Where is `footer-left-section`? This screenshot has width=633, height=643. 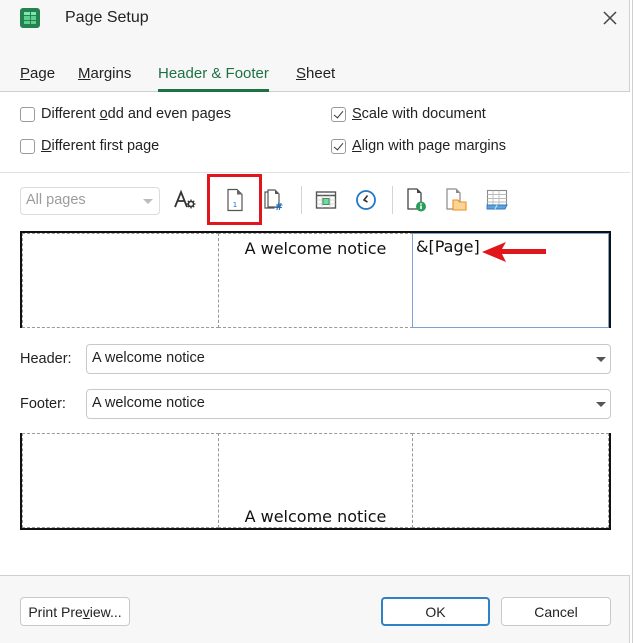
footer-left-section is located at coordinates (120, 480).